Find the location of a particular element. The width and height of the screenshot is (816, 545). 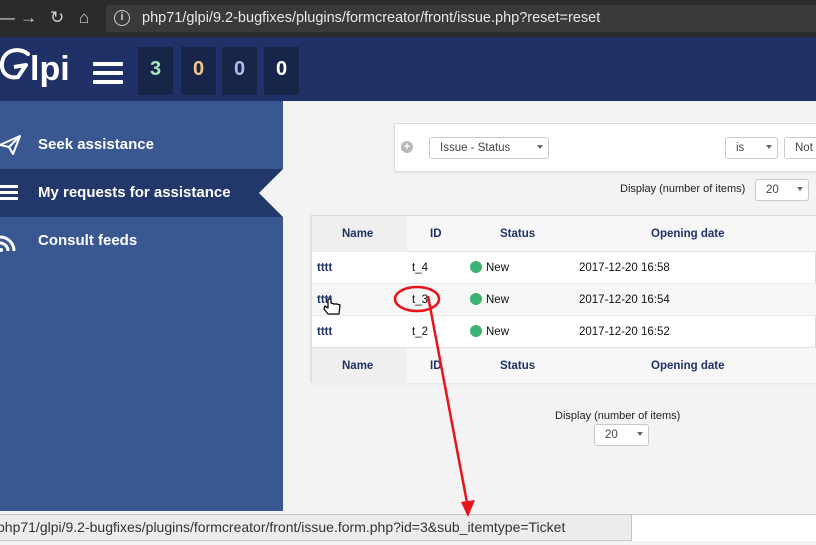

reload-icon: ↻ is located at coordinates (57, 18).